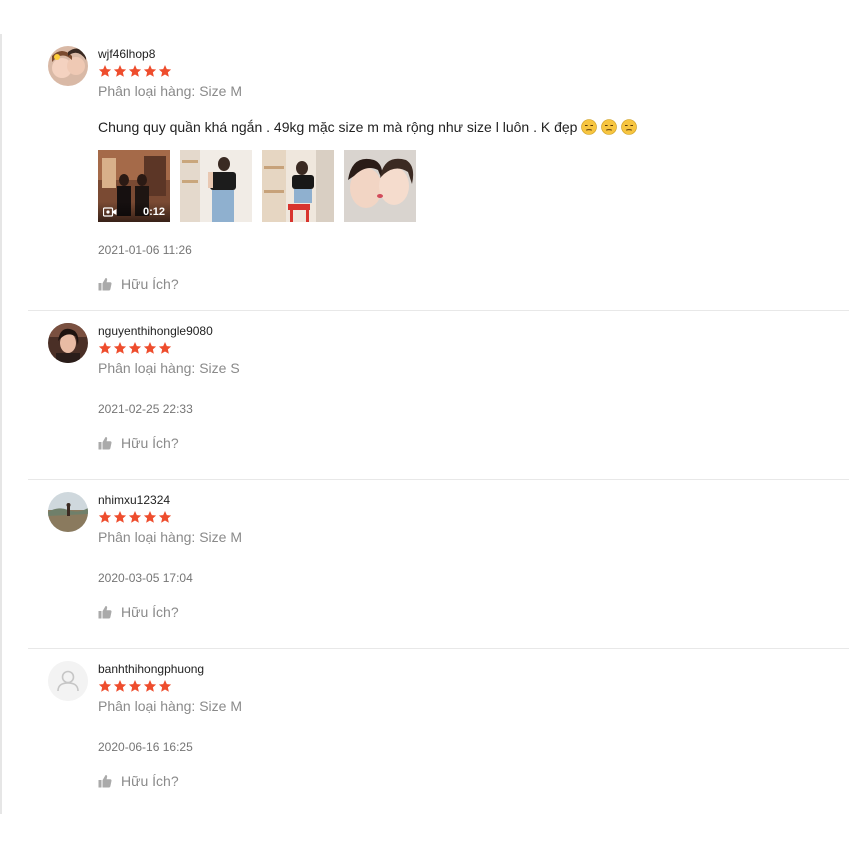 This screenshot has height=849, width=849. Describe the element at coordinates (145, 409) in the screenshot. I see `review-timestamp: 2021-02-25 22:33` at that location.